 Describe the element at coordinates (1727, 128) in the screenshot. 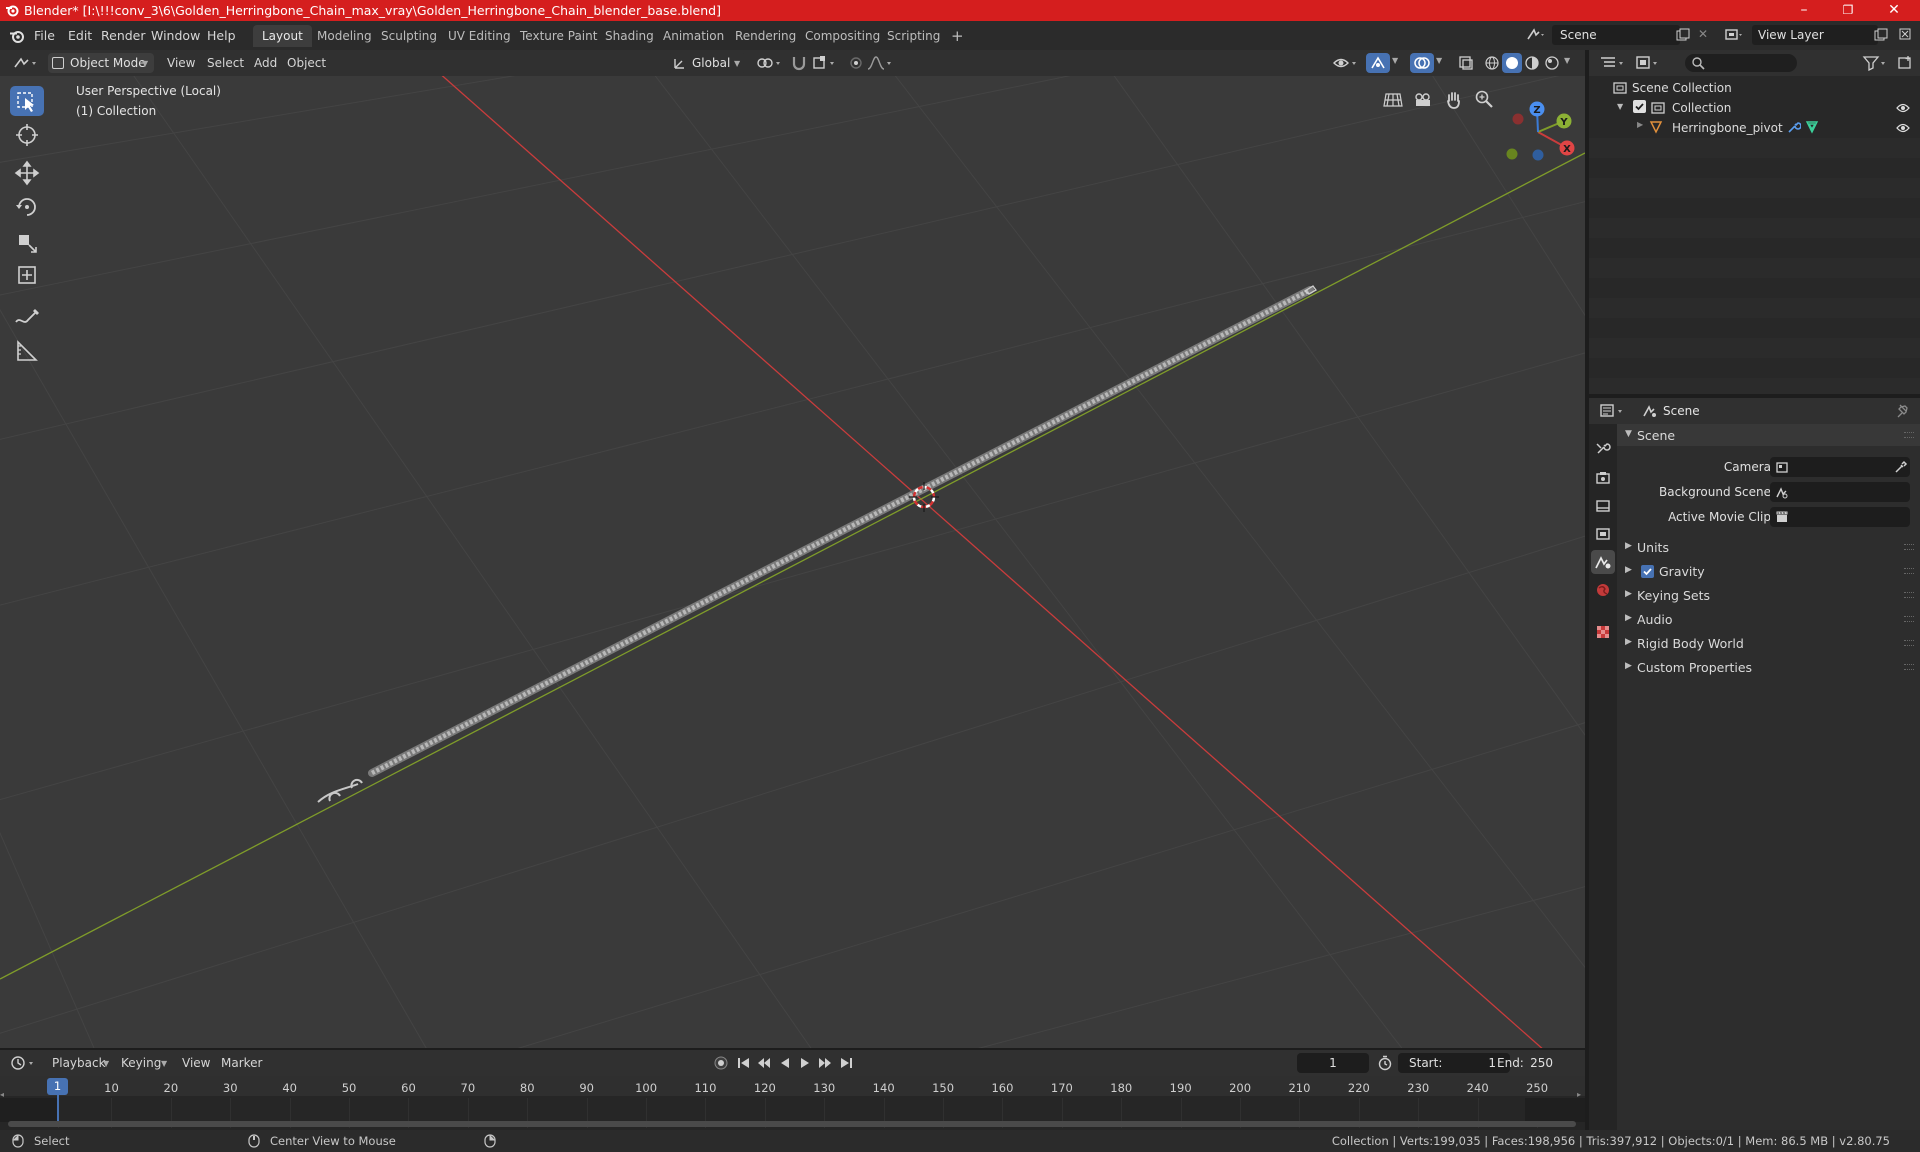

I see `outliner-object-herringbone-pivot: Herringbone_pivot` at that location.